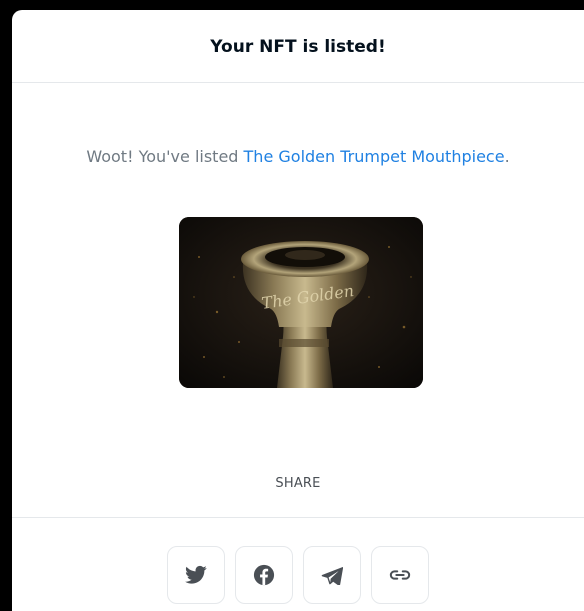 The image size is (584, 611). I want to click on modal-header: Your NFT is listed!, so click(298, 46).